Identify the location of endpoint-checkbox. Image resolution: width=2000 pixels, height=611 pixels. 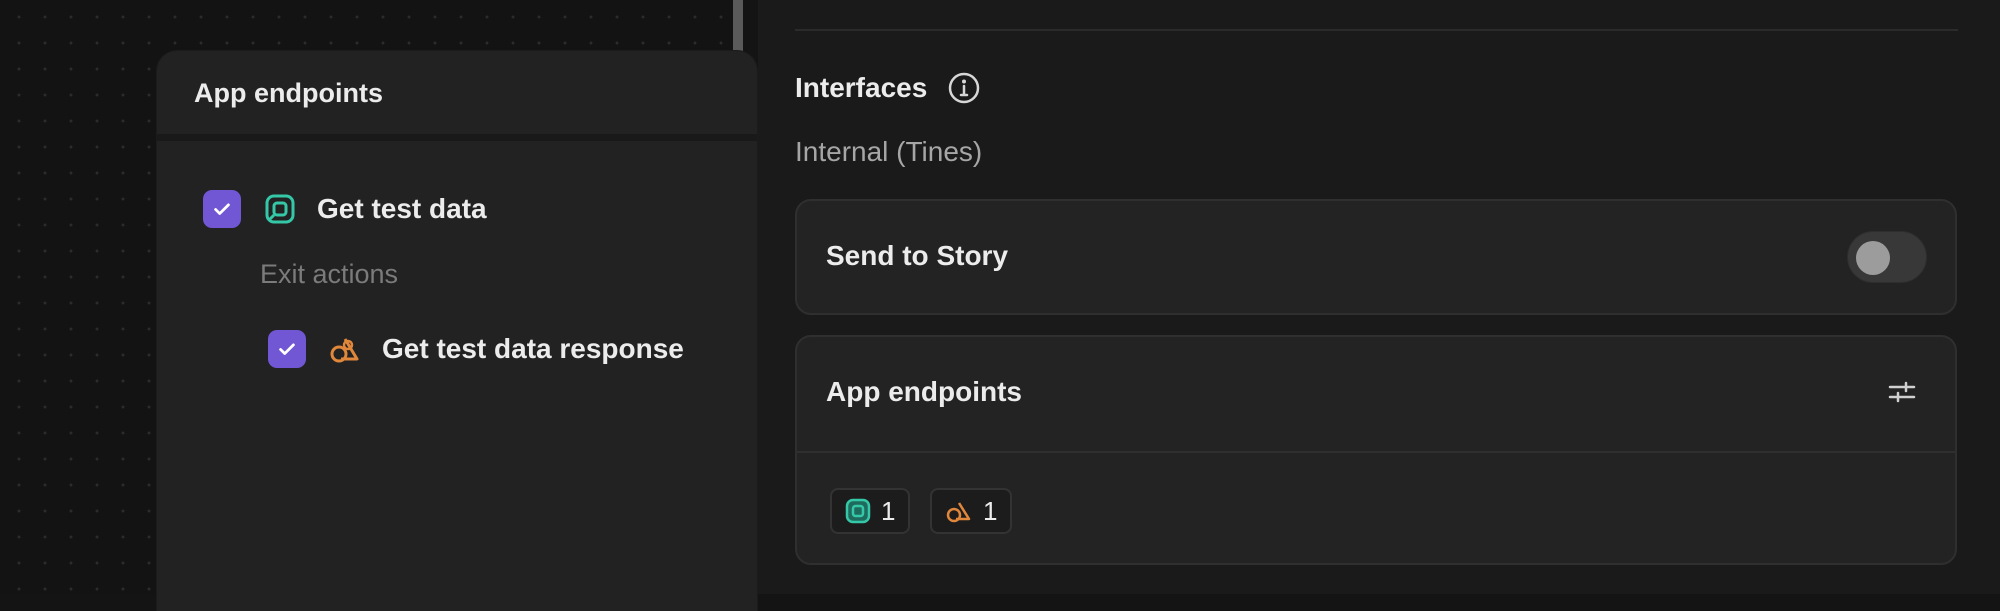
(222, 209).